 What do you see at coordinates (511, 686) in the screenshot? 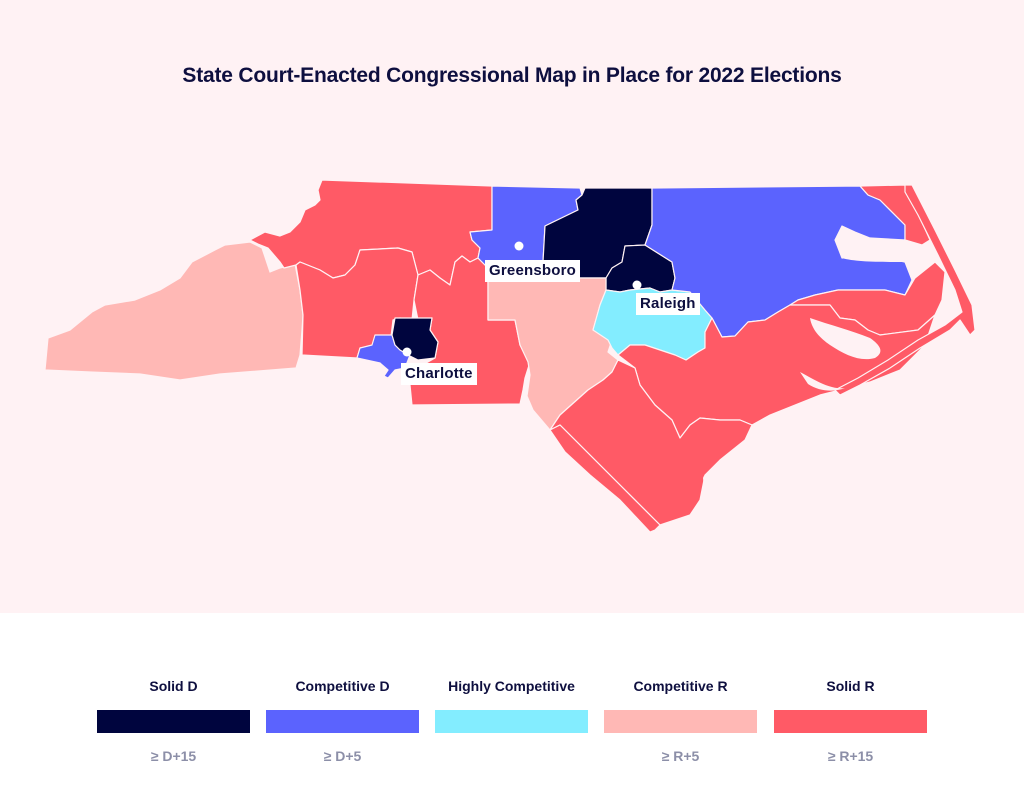
I see `legend-label: Highly Competitive` at bounding box center [511, 686].